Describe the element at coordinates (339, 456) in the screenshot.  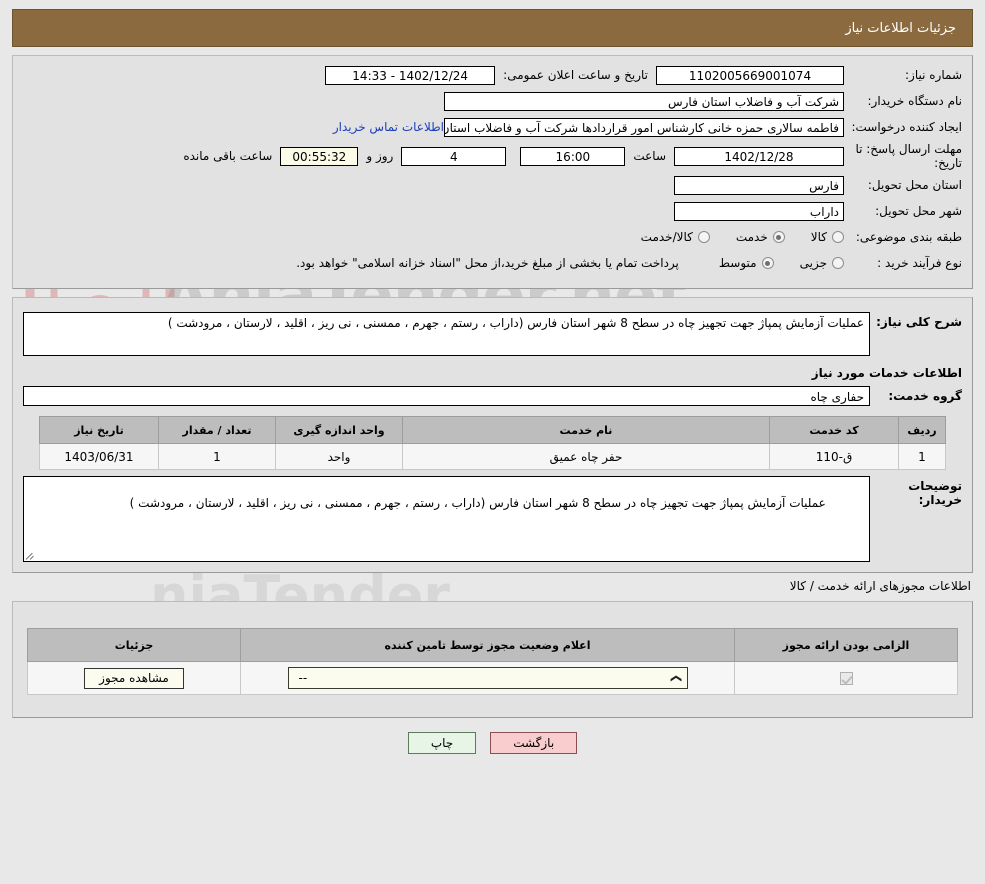
I see `cell-unit: واحد` at that location.